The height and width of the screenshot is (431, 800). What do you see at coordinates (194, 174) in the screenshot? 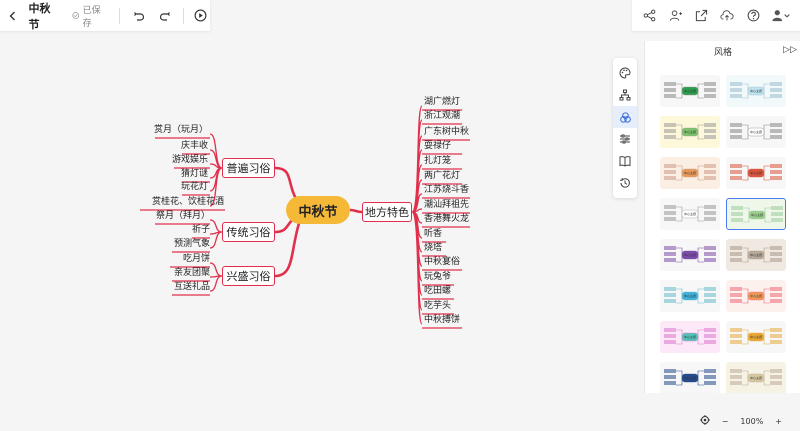
I see `leaf-node: 猜灯谜` at bounding box center [194, 174].